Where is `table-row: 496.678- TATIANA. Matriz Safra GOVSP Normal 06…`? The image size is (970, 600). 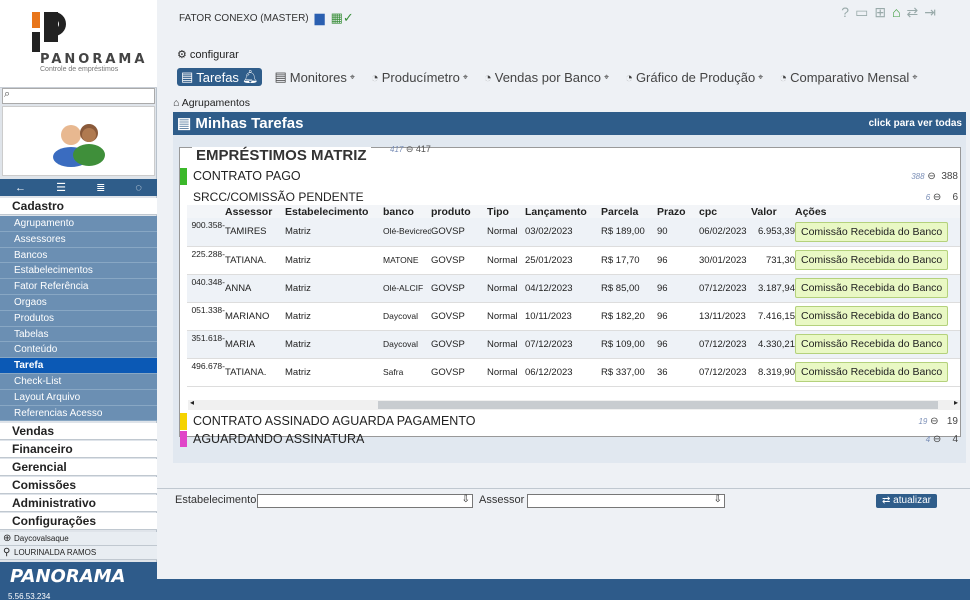
table-row: 496.678- TATIANA. Matriz Safra GOVSP Normal 06… is located at coordinates (573, 372).